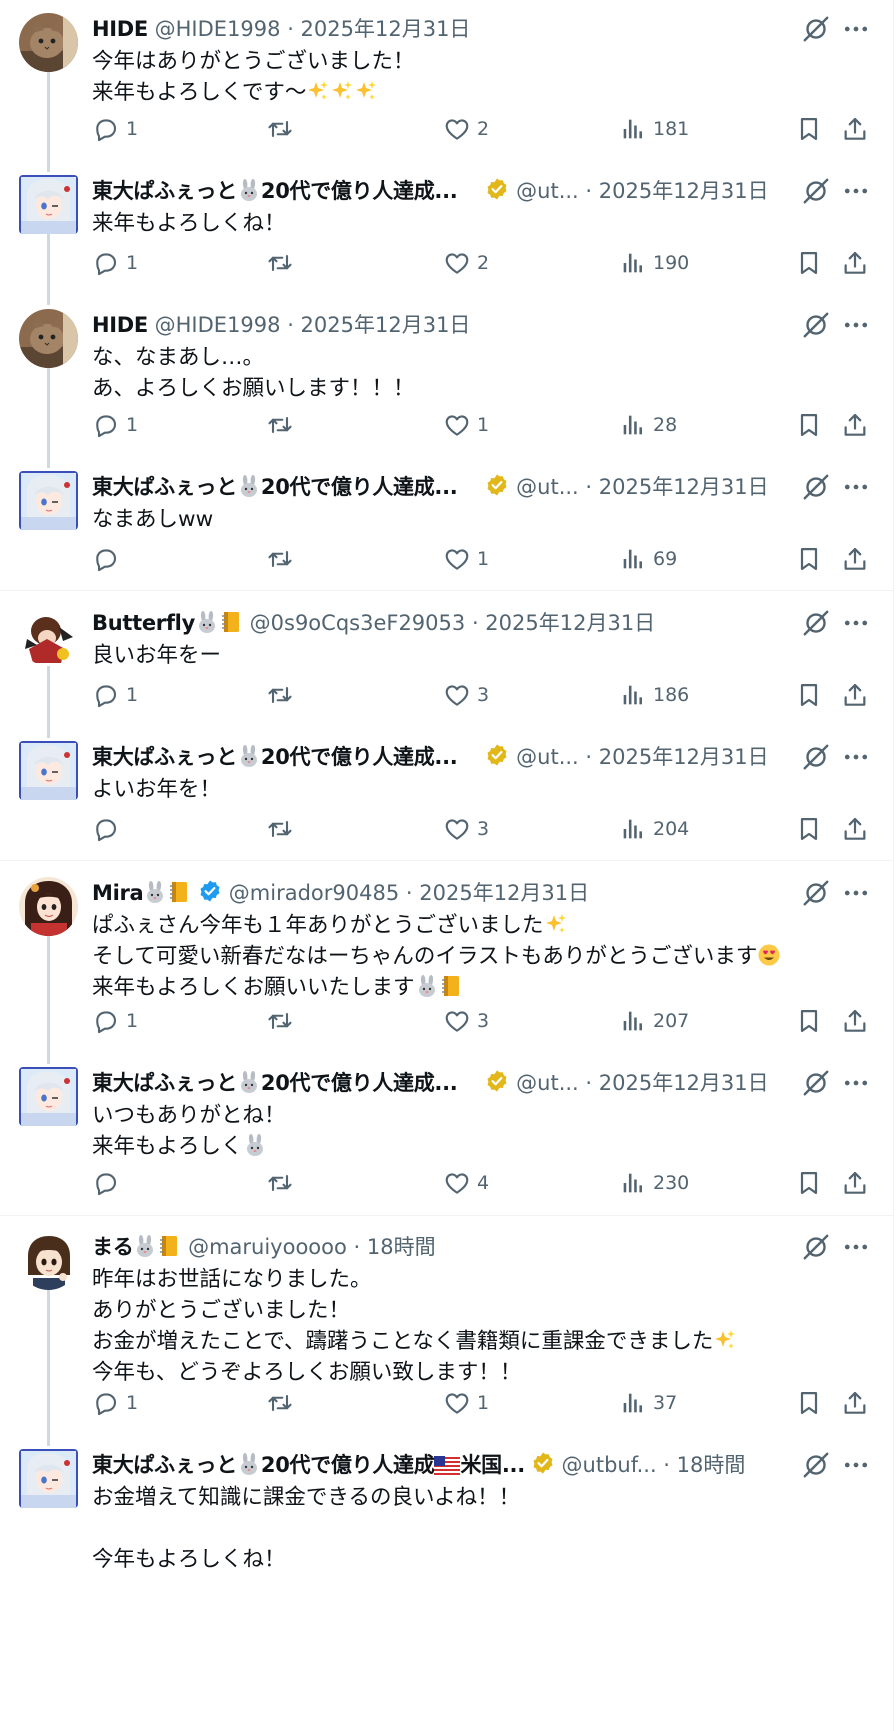 This screenshot has width=896, height=1731. What do you see at coordinates (466, 1183) in the screenshot?
I see `like-button: 4` at bounding box center [466, 1183].